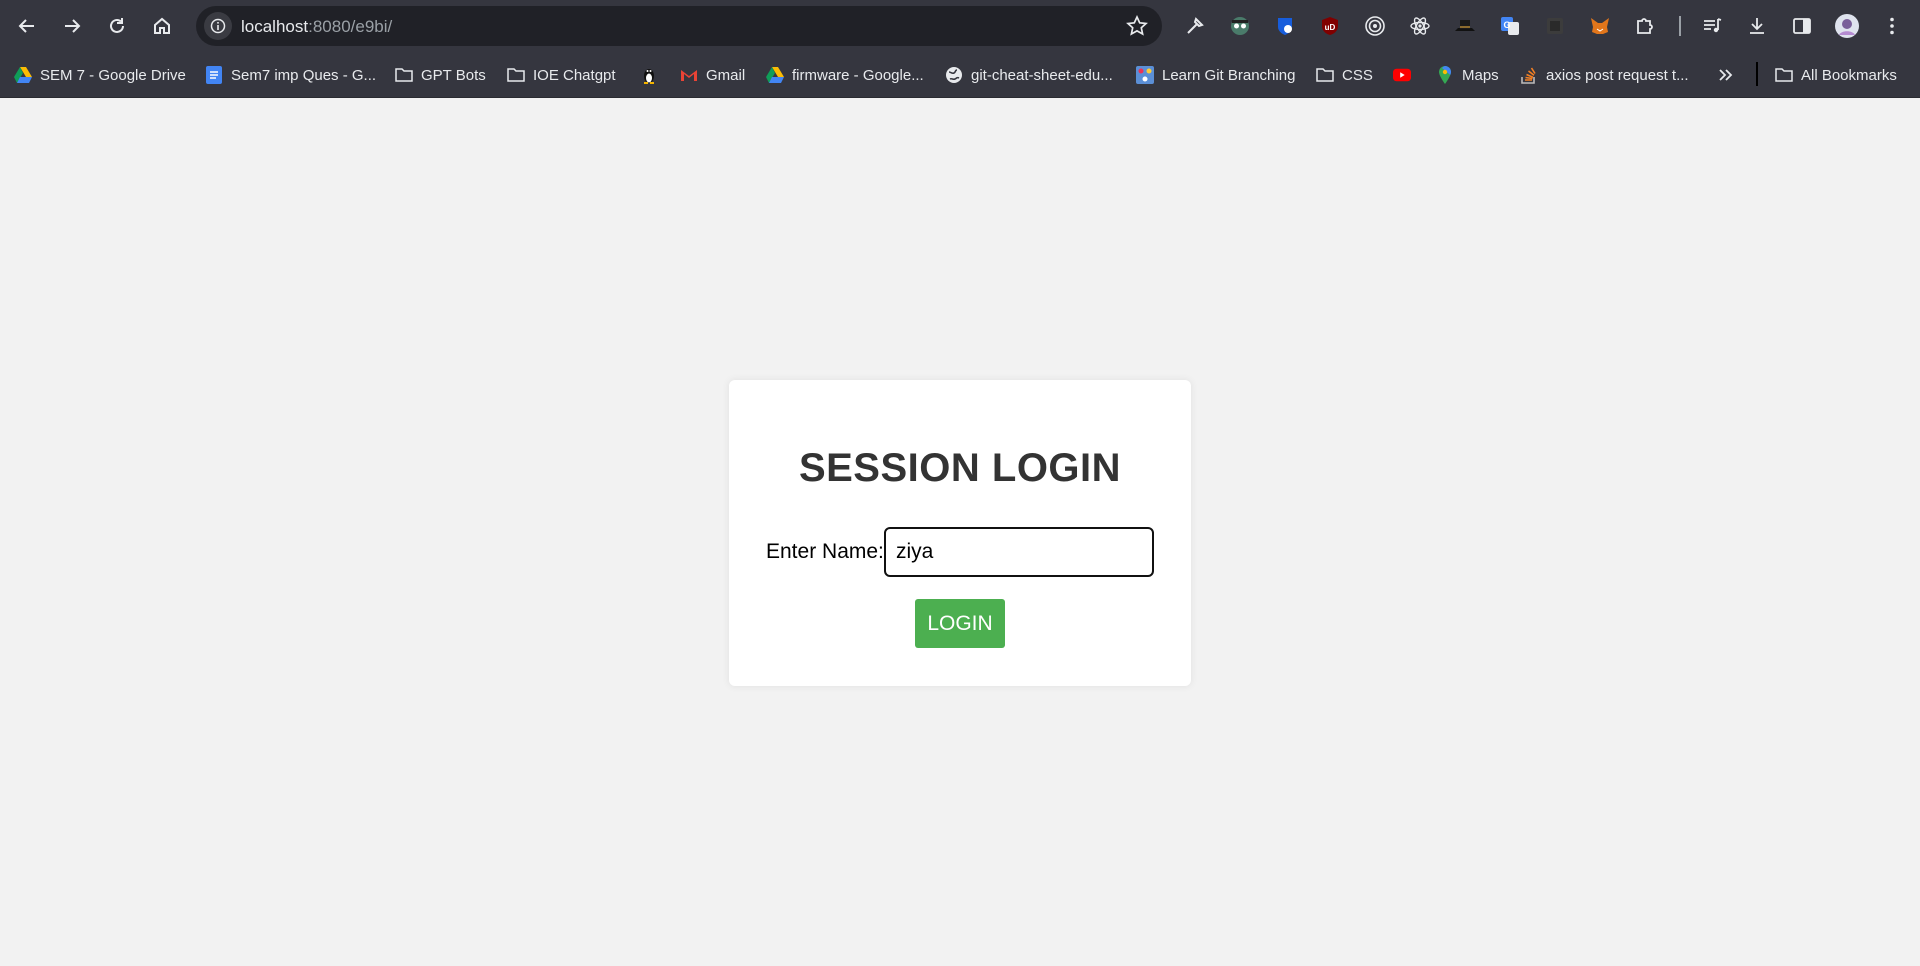  Describe the element at coordinates (1757, 26) in the screenshot. I see `downloads-icon` at that location.